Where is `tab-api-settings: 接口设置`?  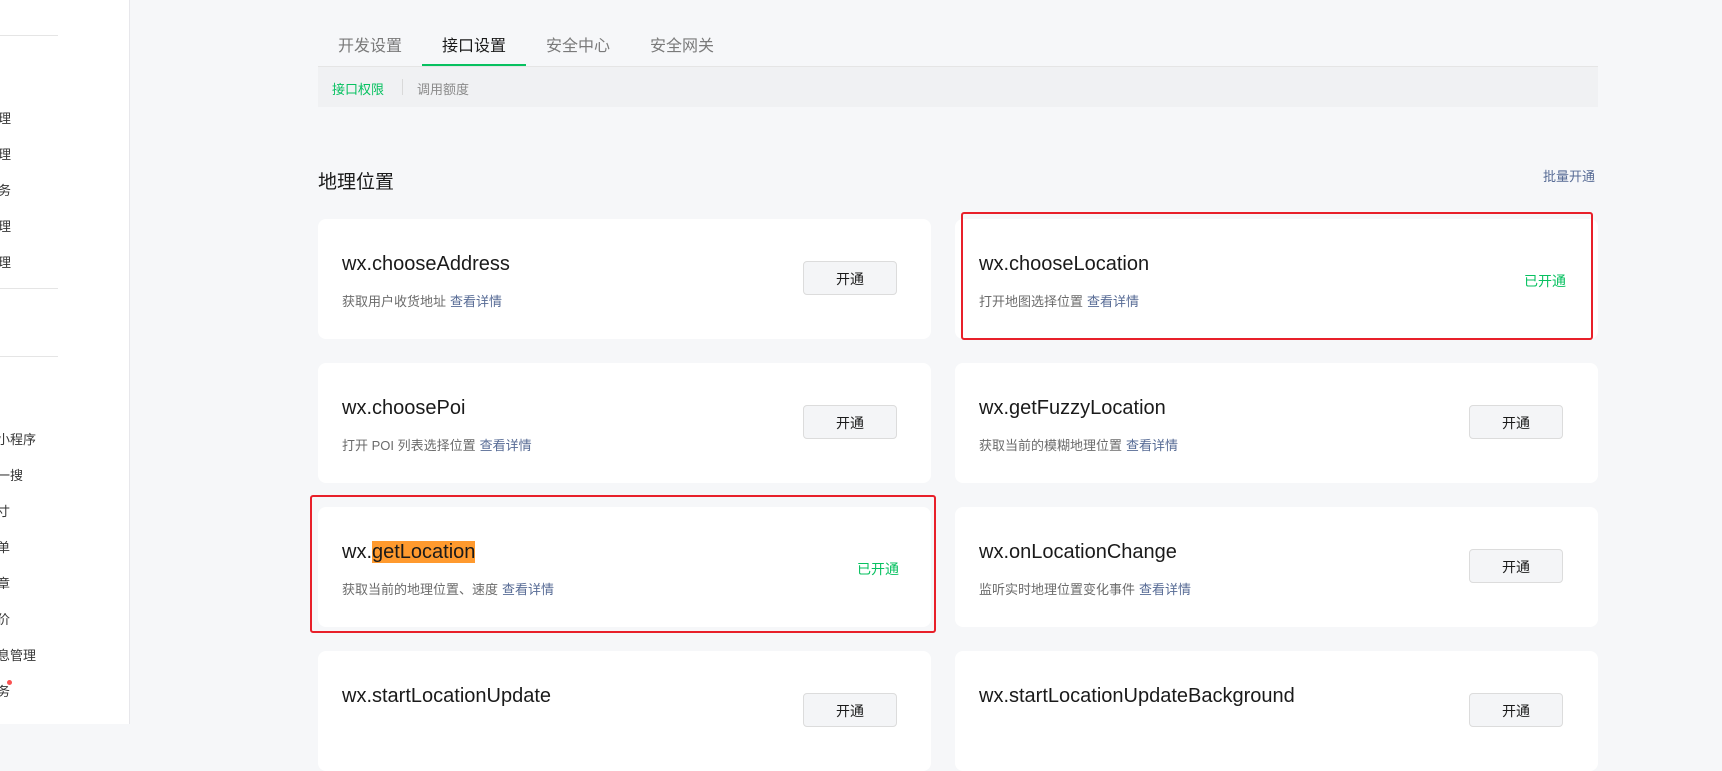 tab-api-settings: 接口设置 is located at coordinates (474, 44).